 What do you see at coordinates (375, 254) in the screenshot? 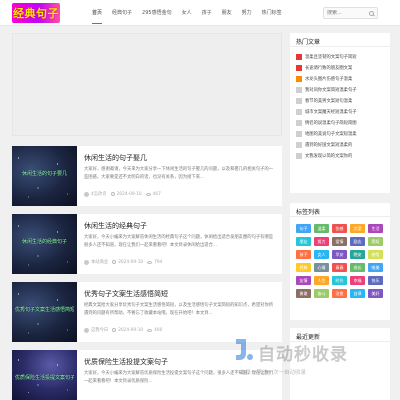
I see `tag-link: 感悟` at bounding box center [375, 254].